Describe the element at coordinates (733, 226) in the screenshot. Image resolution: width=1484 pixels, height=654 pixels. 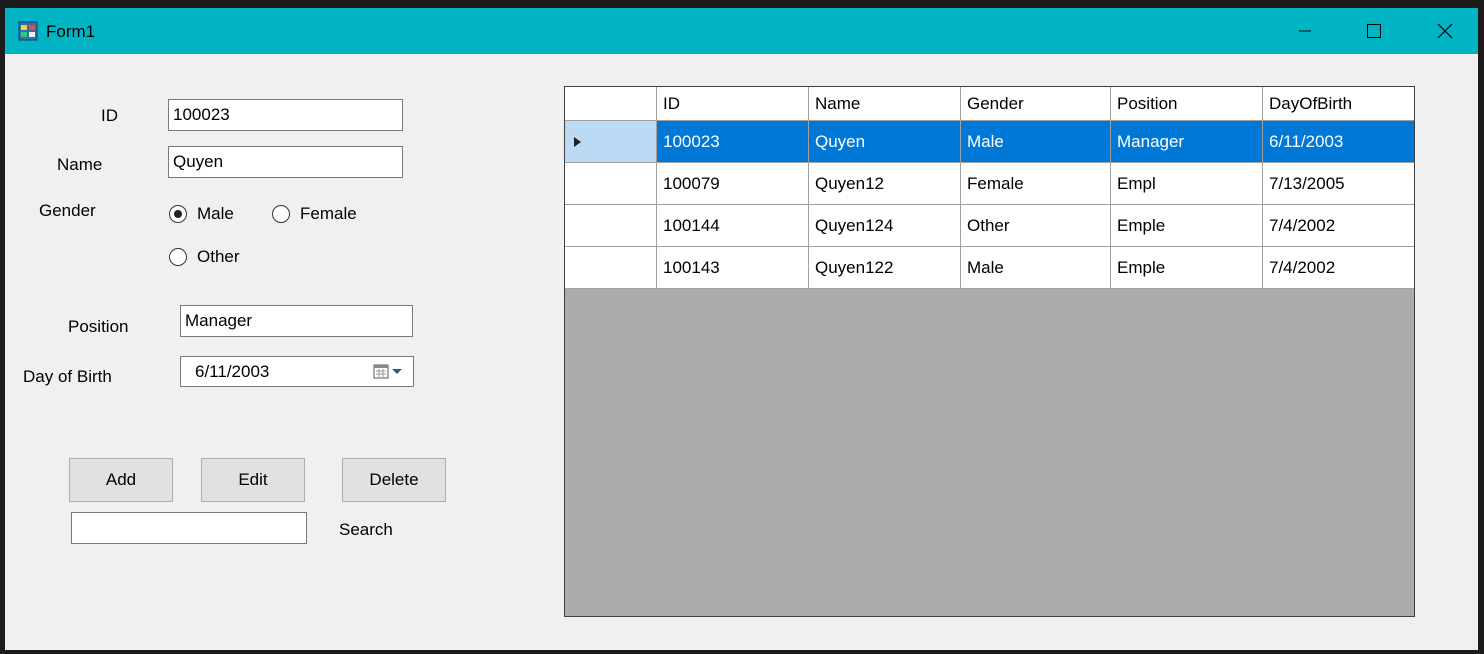
I see `table-cell: 100144` at that location.